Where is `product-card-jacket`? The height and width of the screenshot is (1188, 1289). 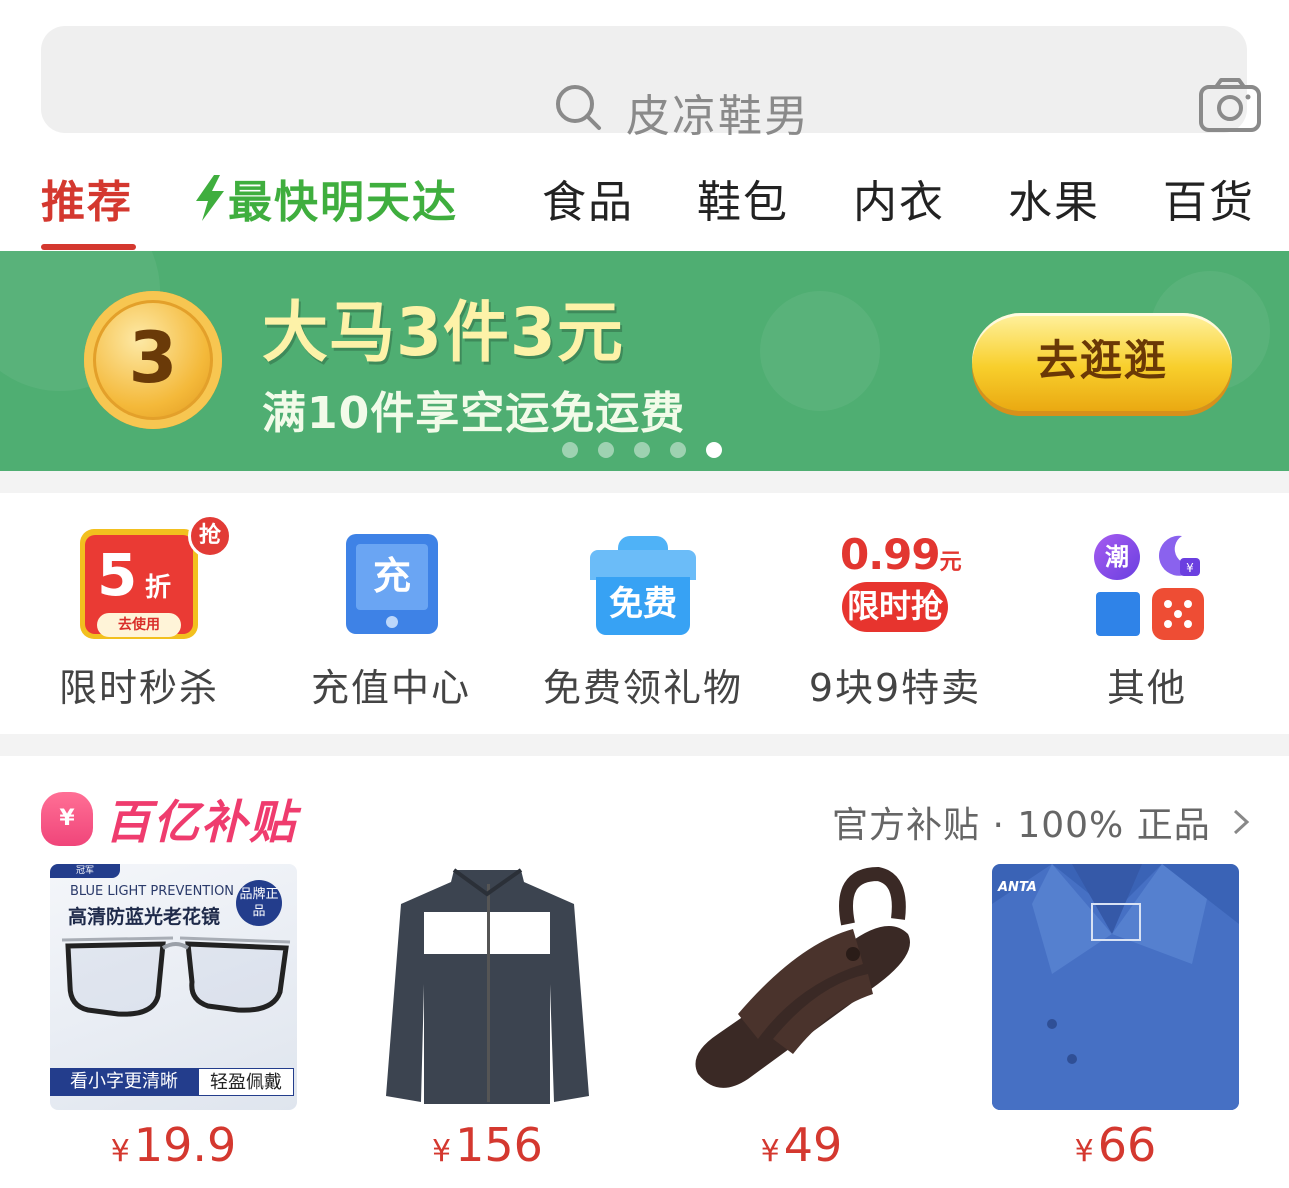 product-card-jacket is located at coordinates (487, 987).